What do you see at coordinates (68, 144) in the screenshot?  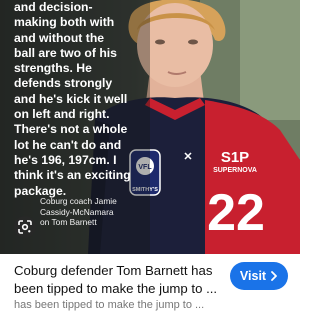 I see `quote-line: lot he can't do and` at bounding box center [68, 144].